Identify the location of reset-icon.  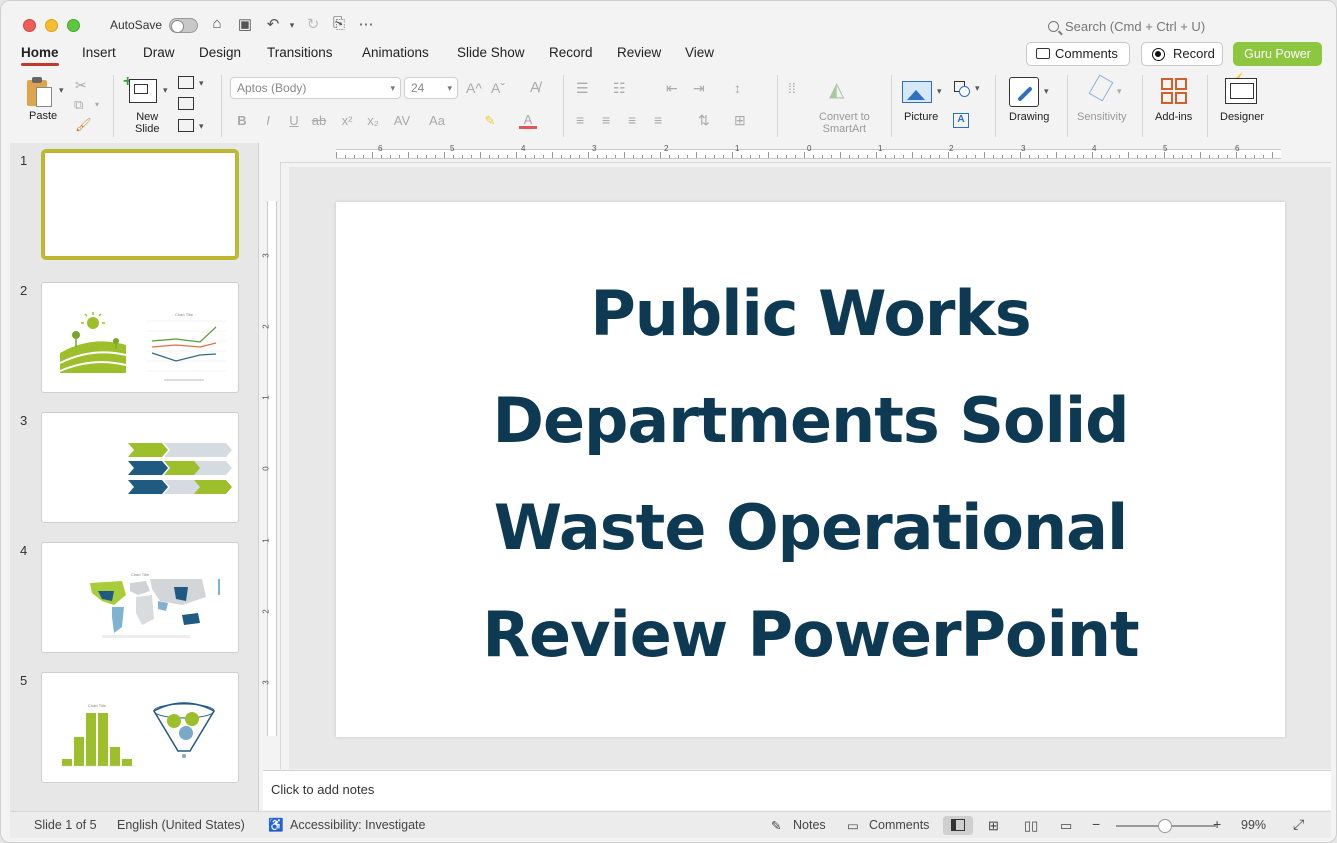
(186, 103).